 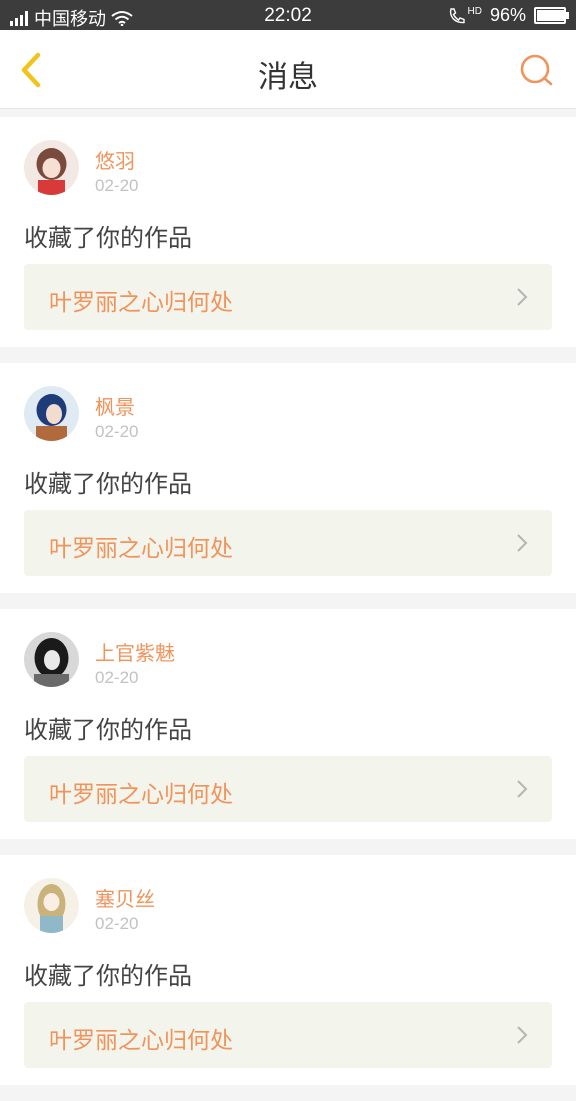 I want to click on status-right: HD 96%, so click(x=508, y=15).